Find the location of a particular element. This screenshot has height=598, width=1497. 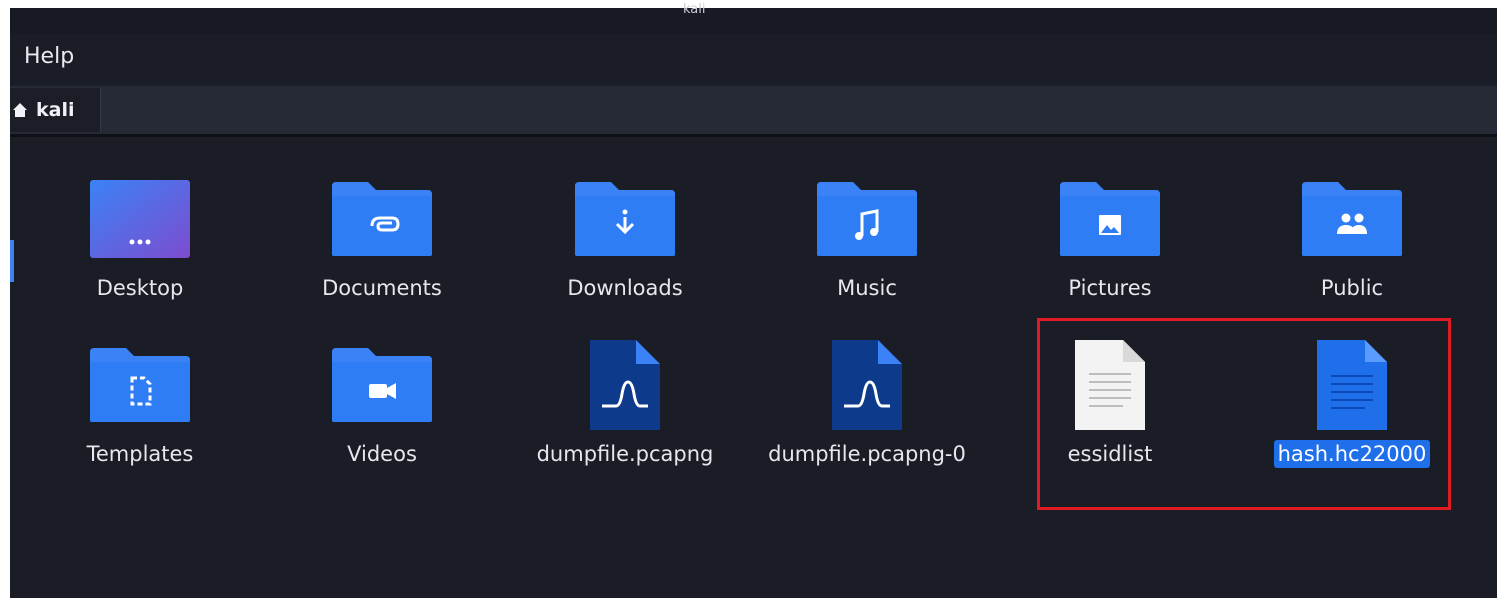

screen-edge-top is located at coordinates (748, 4).